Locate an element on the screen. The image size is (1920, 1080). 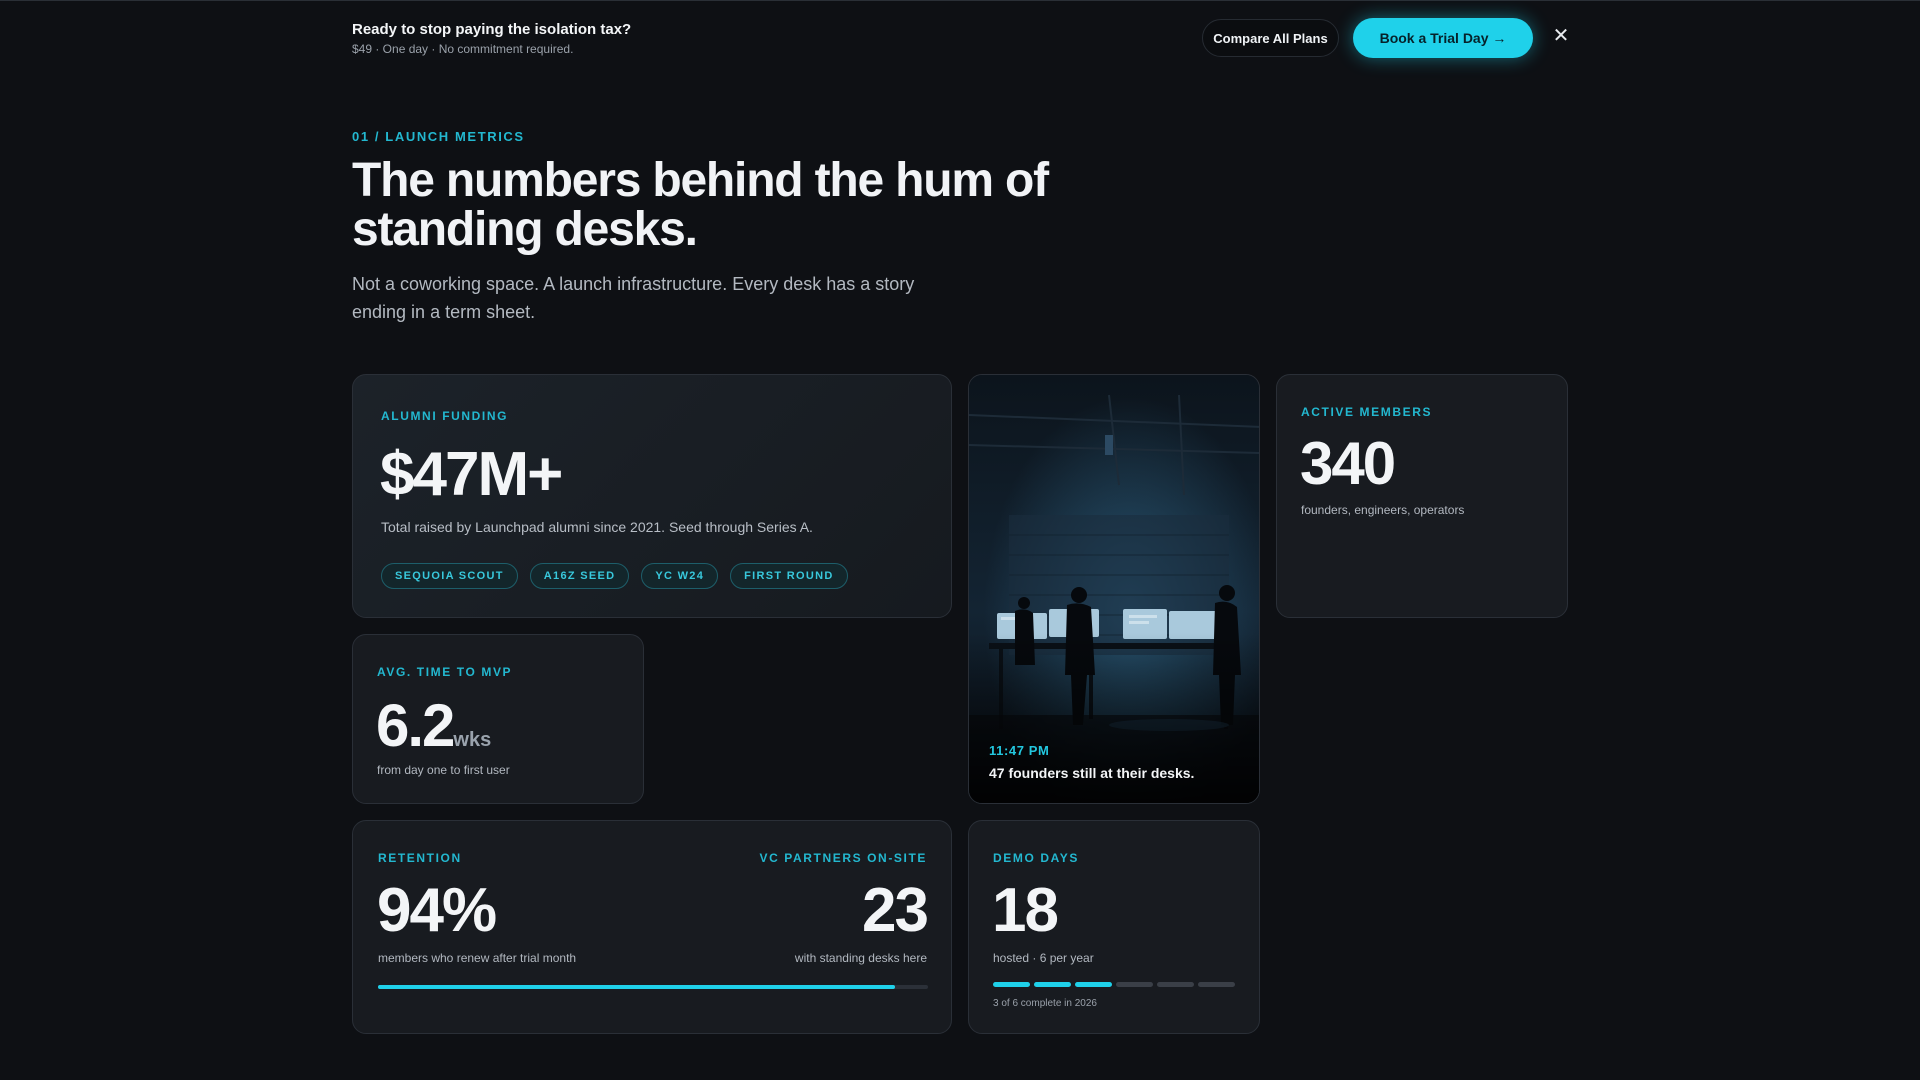
retention-value: 94% is located at coordinates (437, 910).